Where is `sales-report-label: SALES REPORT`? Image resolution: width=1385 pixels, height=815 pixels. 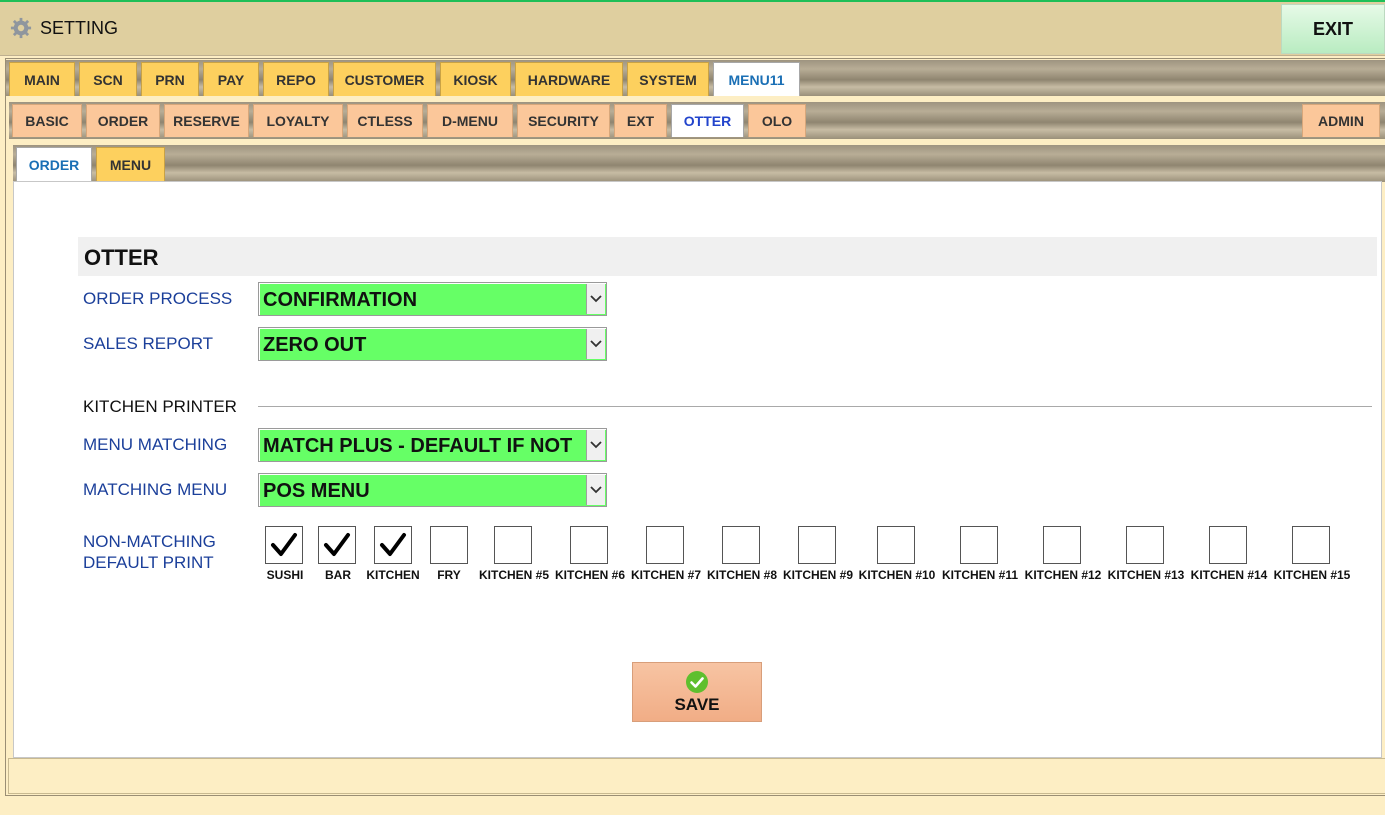 sales-report-label: SALES REPORT is located at coordinates (148, 343).